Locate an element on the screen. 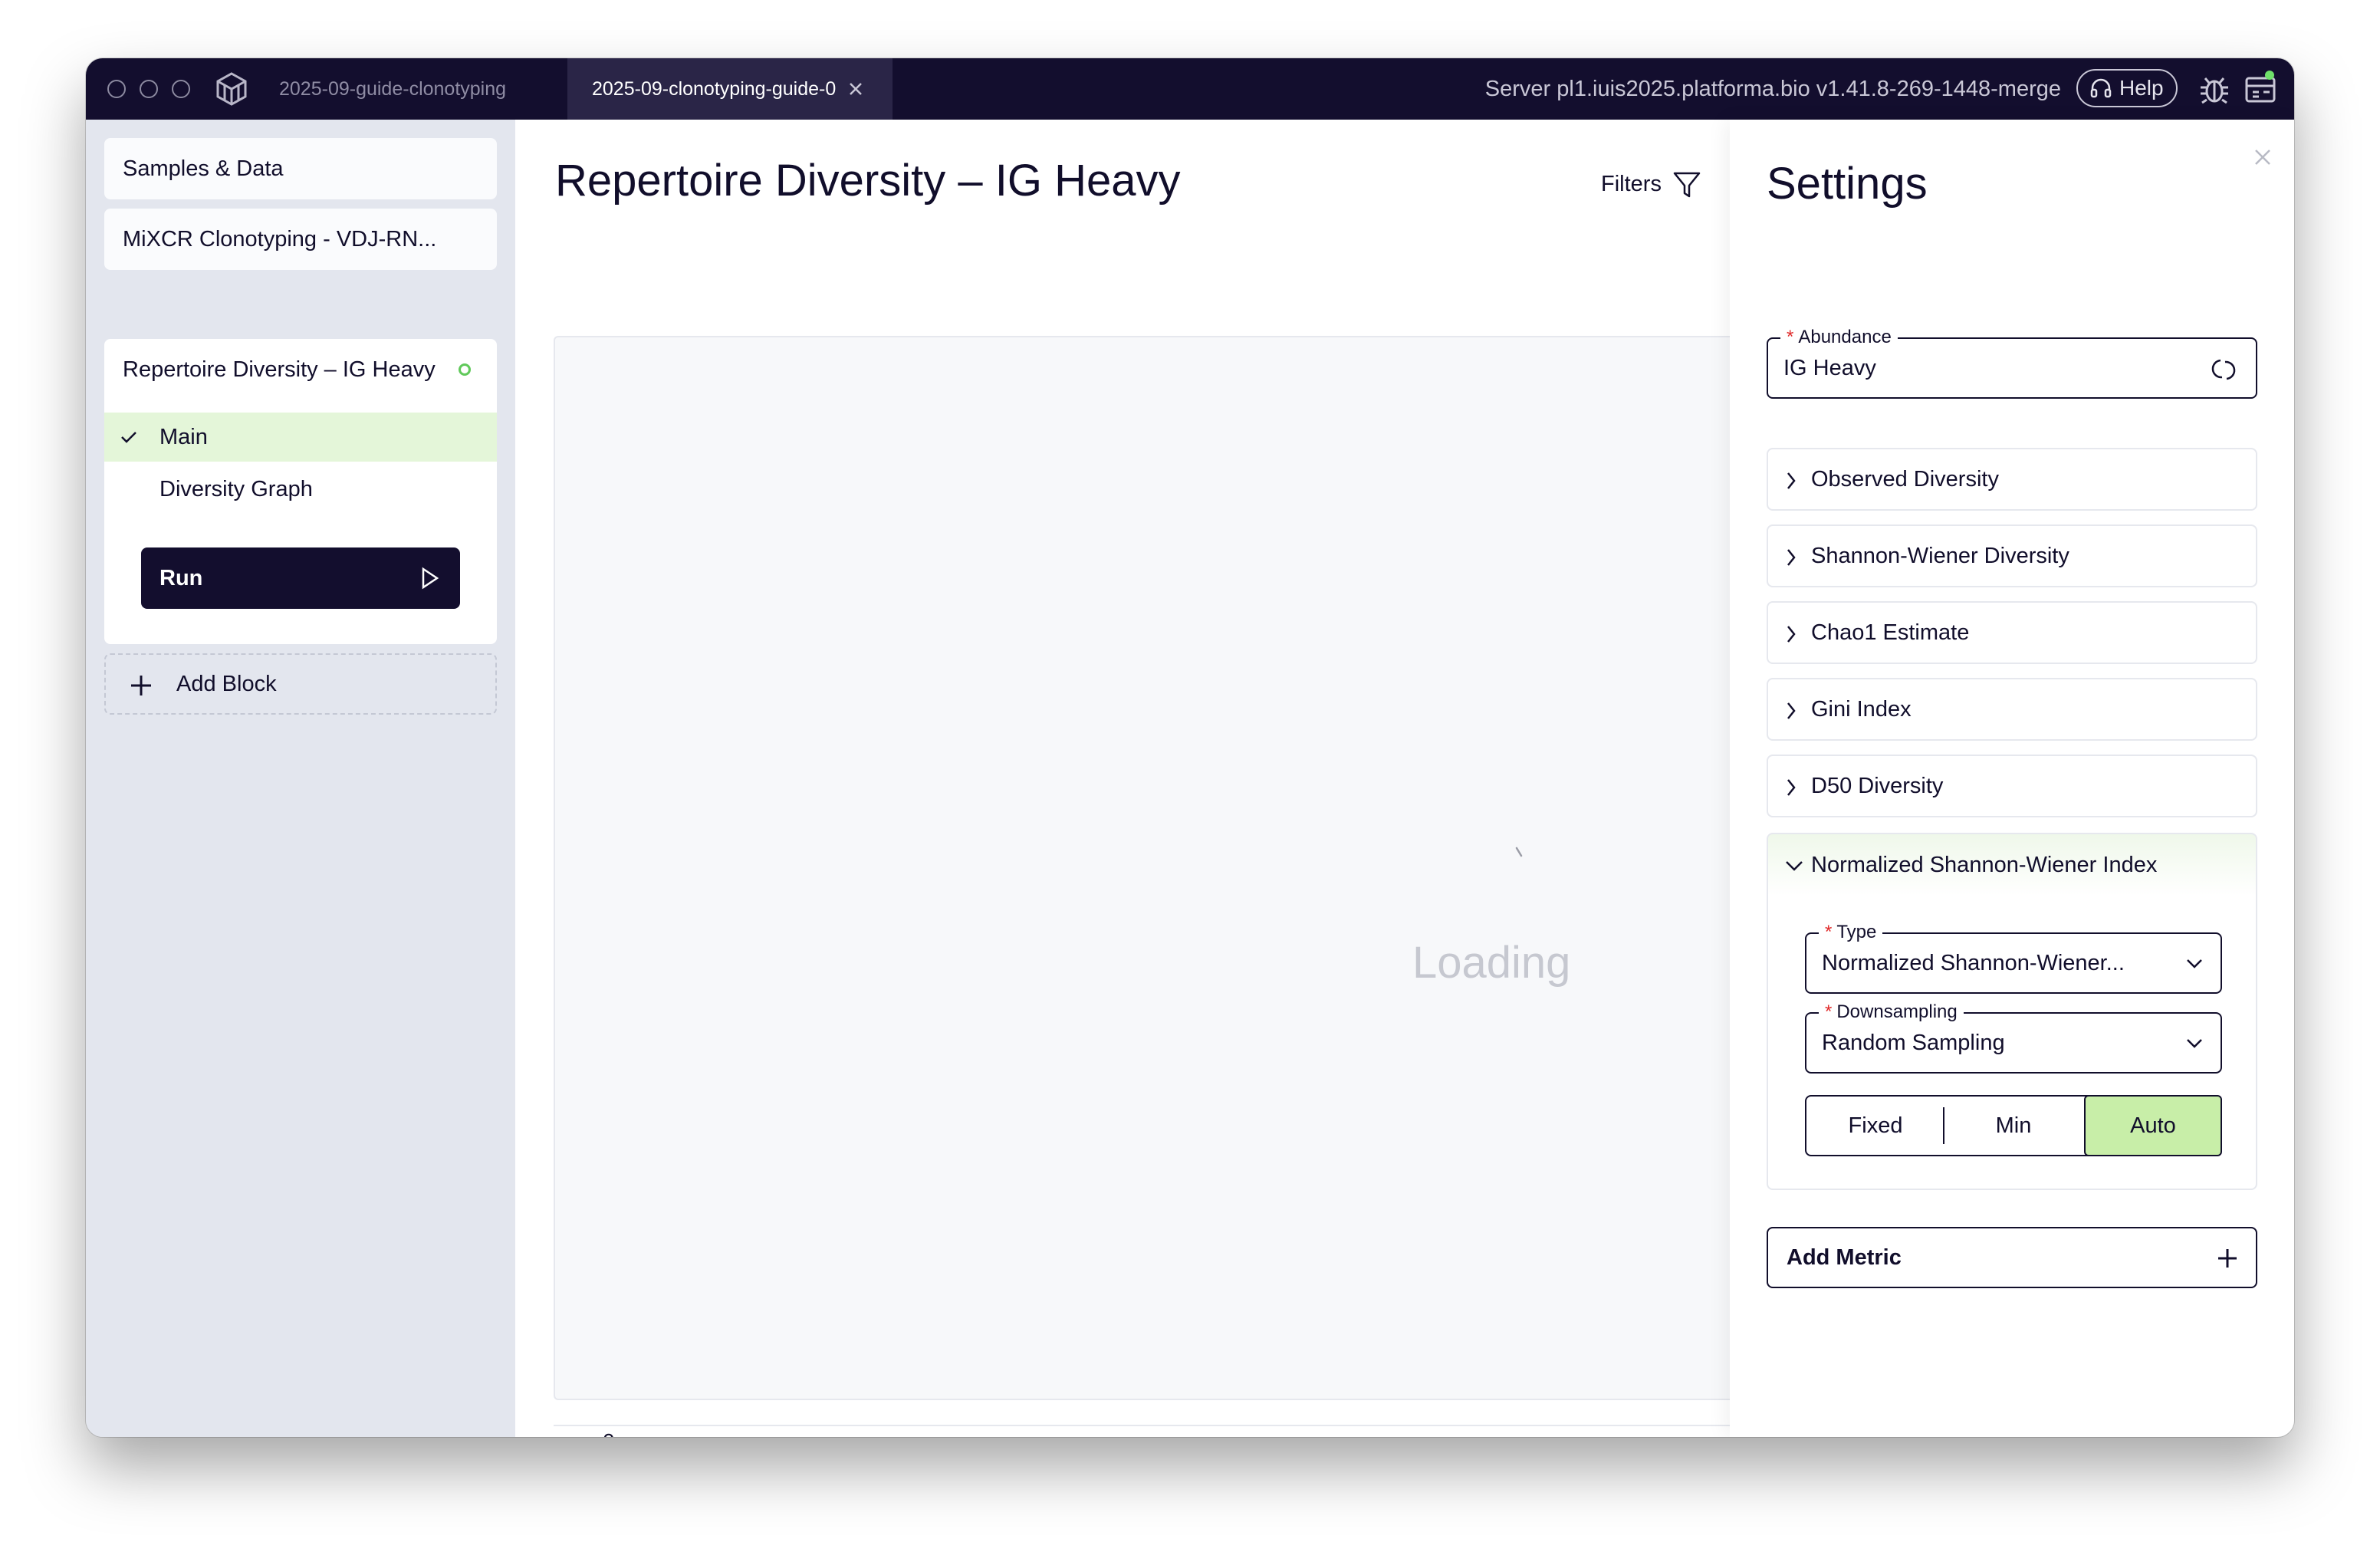 Image resolution: width=2380 pixels, height=1552 pixels. add-block-button: Add Block is located at coordinates (301, 684).